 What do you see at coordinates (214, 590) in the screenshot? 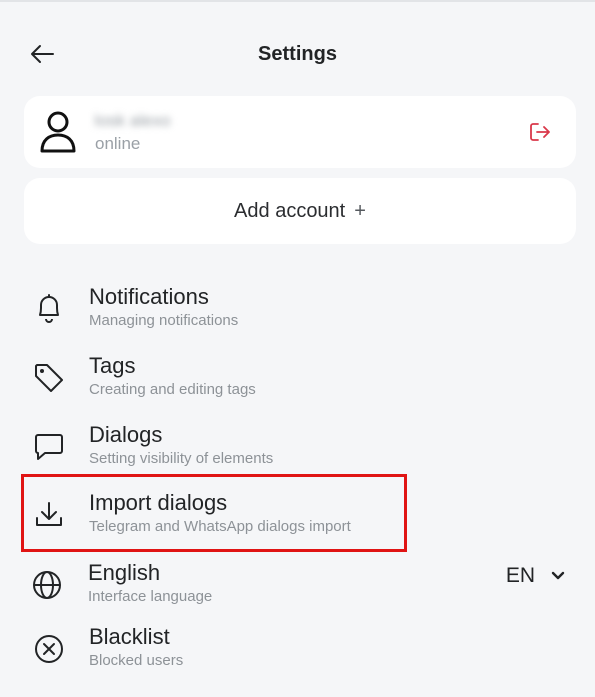
I see `menu-item-language: English Interface language` at bounding box center [214, 590].